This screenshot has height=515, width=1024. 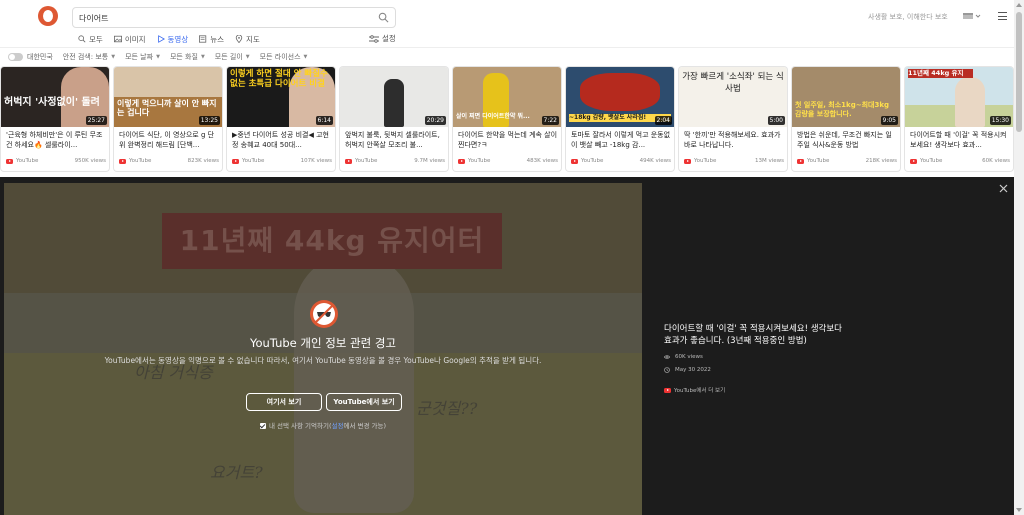 I want to click on video-views: 950K views, so click(x=90, y=161).